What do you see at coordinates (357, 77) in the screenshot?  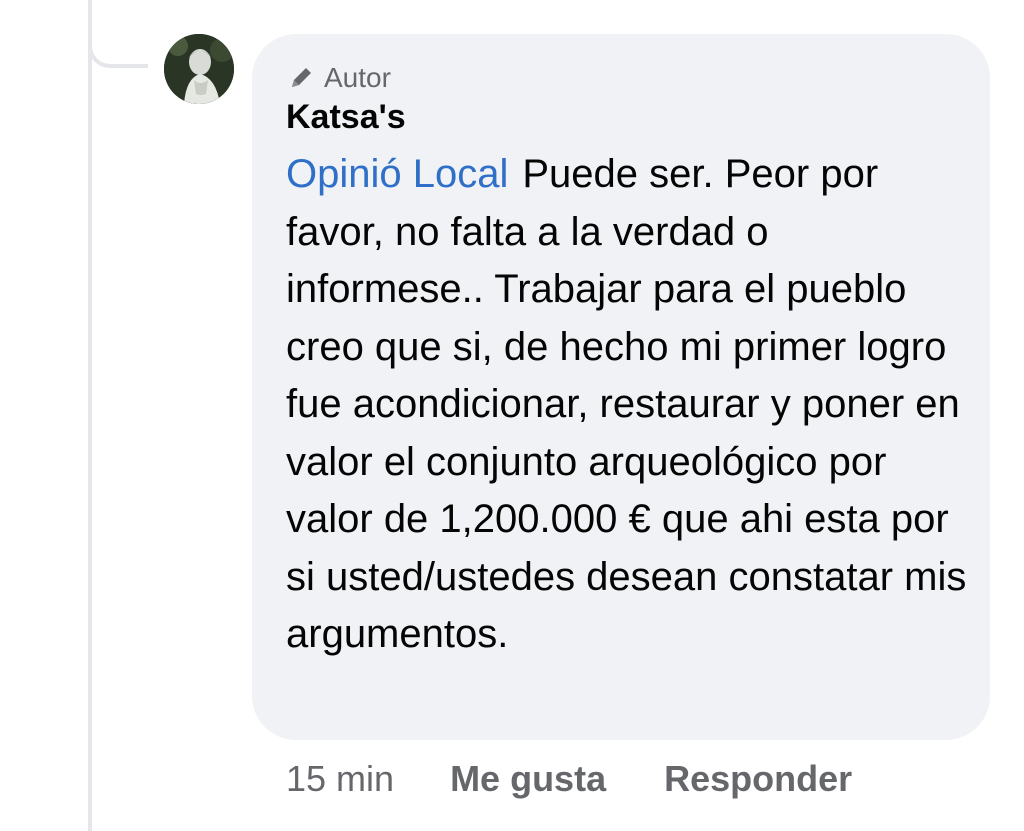 I see `author-badge-label: Autor` at bounding box center [357, 77].